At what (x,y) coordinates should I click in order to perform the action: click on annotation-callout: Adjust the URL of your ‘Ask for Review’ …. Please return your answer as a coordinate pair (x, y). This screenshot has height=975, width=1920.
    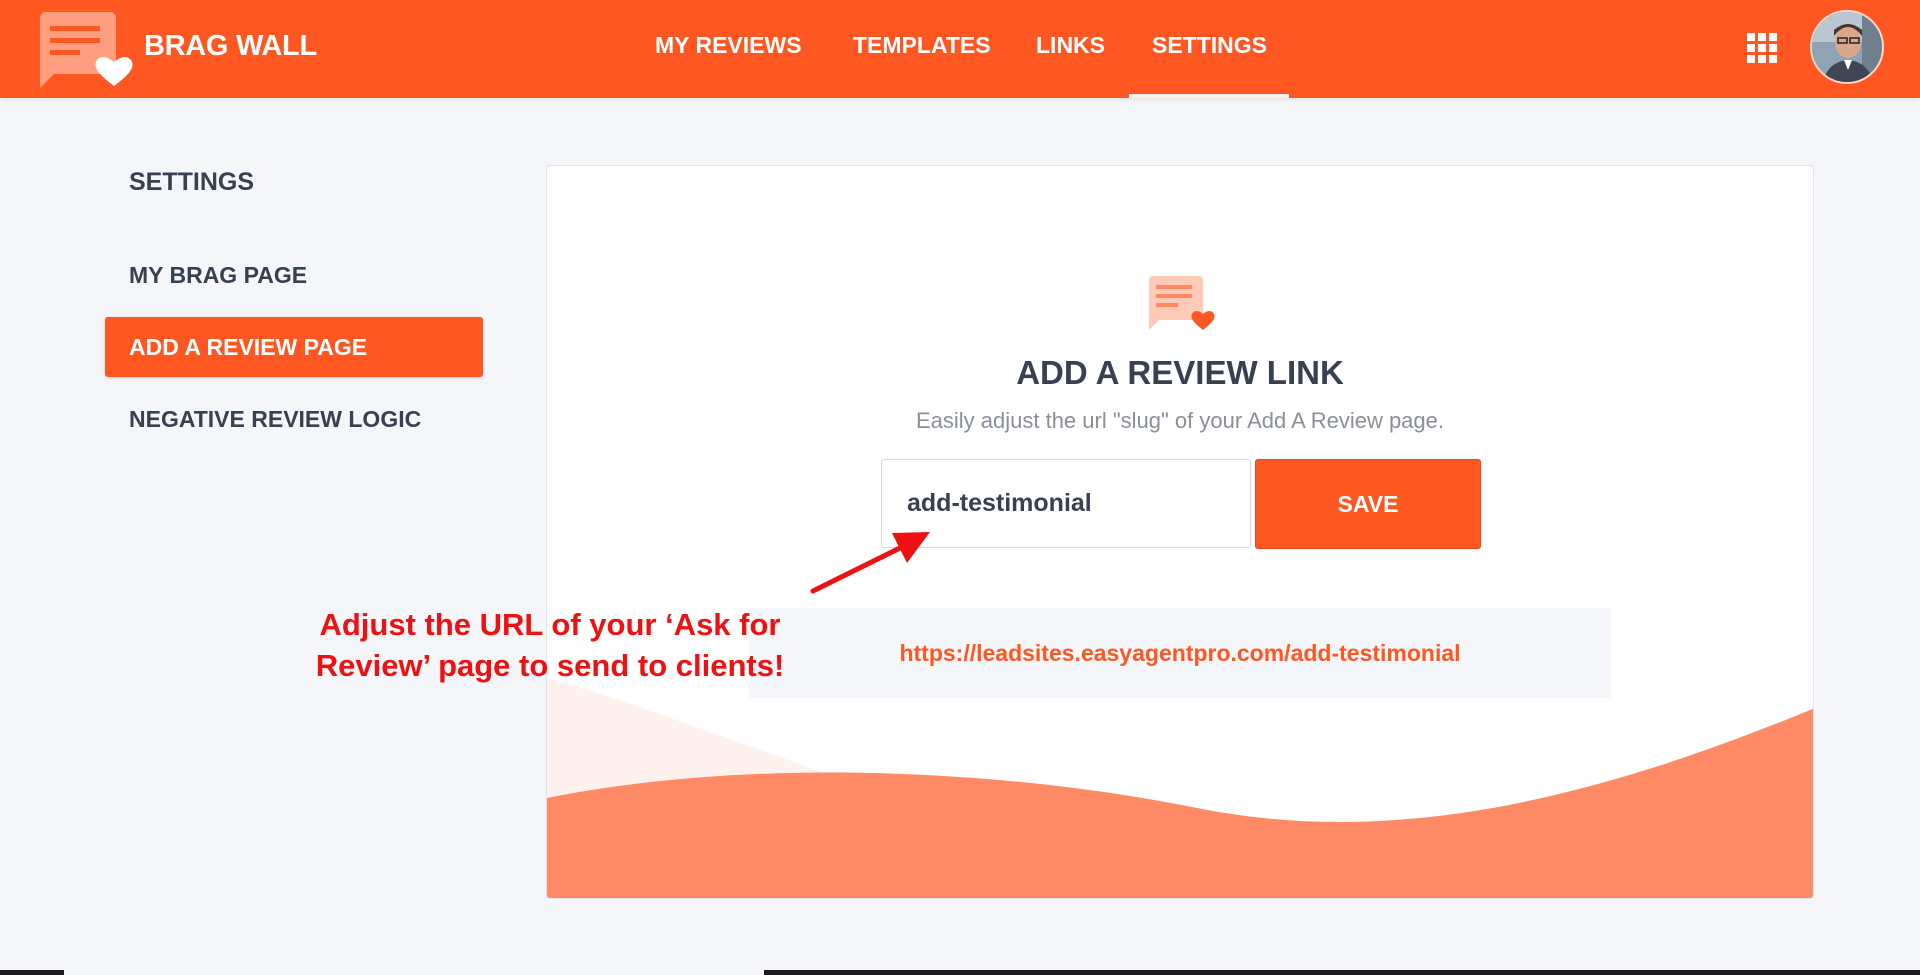
    Looking at the image, I should click on (550, 645).